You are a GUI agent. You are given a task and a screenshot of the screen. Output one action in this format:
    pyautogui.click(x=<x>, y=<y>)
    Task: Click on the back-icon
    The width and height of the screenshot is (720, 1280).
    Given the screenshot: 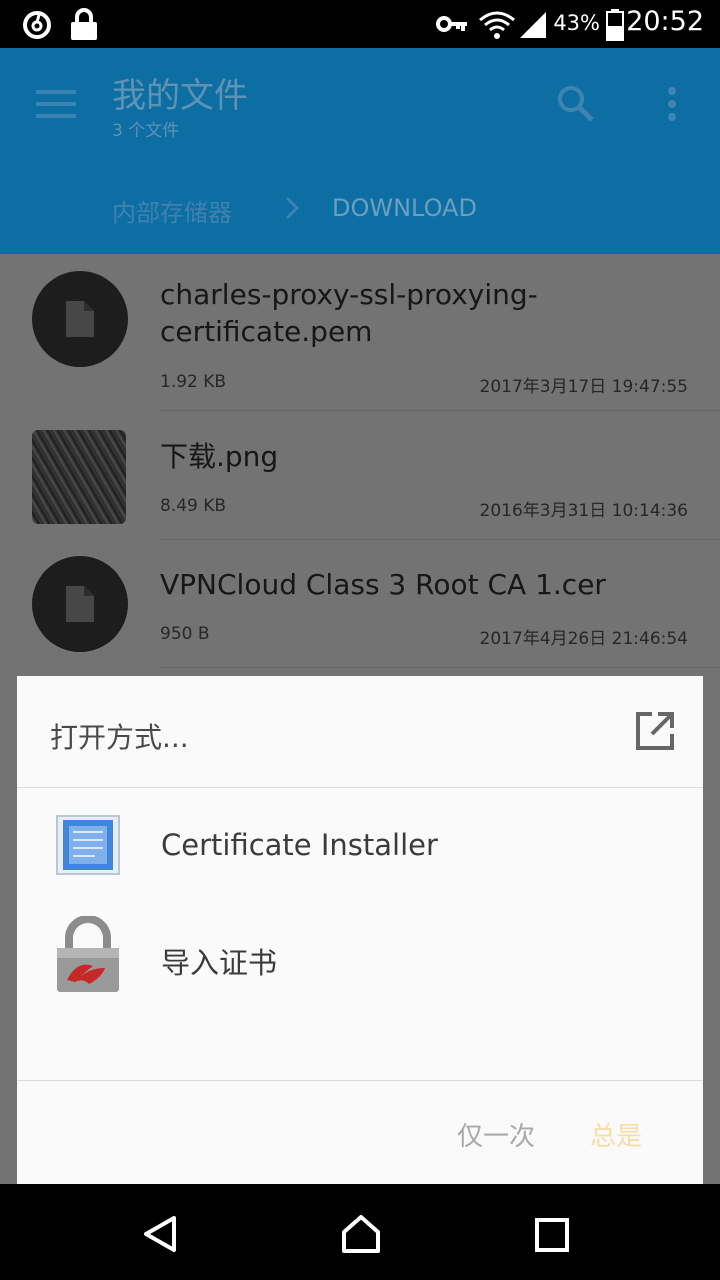 What is the action you would take?
    pyautogui.click(x=160, y=1234)
    